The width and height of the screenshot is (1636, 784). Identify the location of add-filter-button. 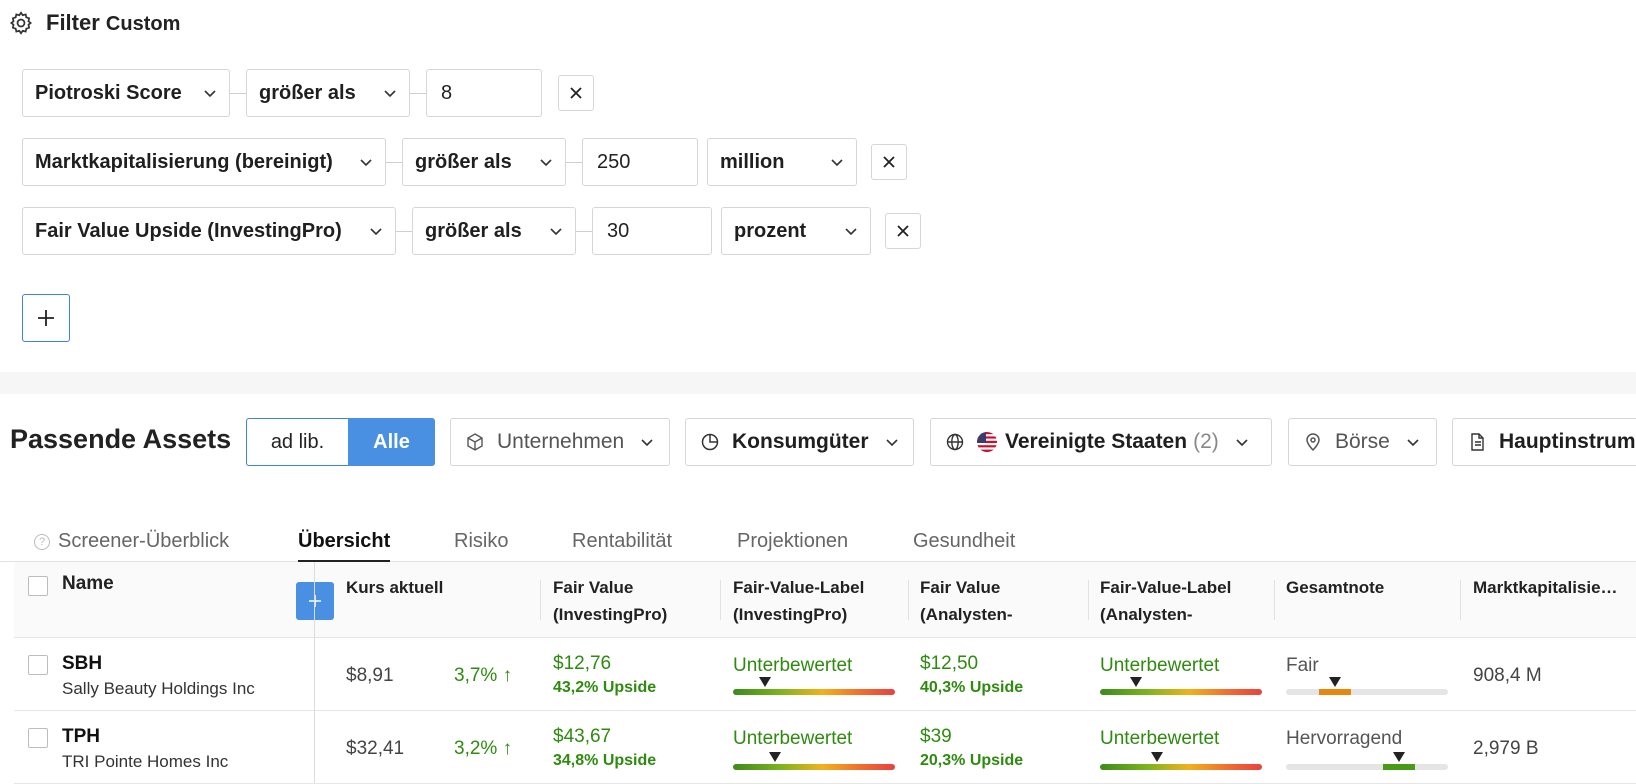
(46, 318).